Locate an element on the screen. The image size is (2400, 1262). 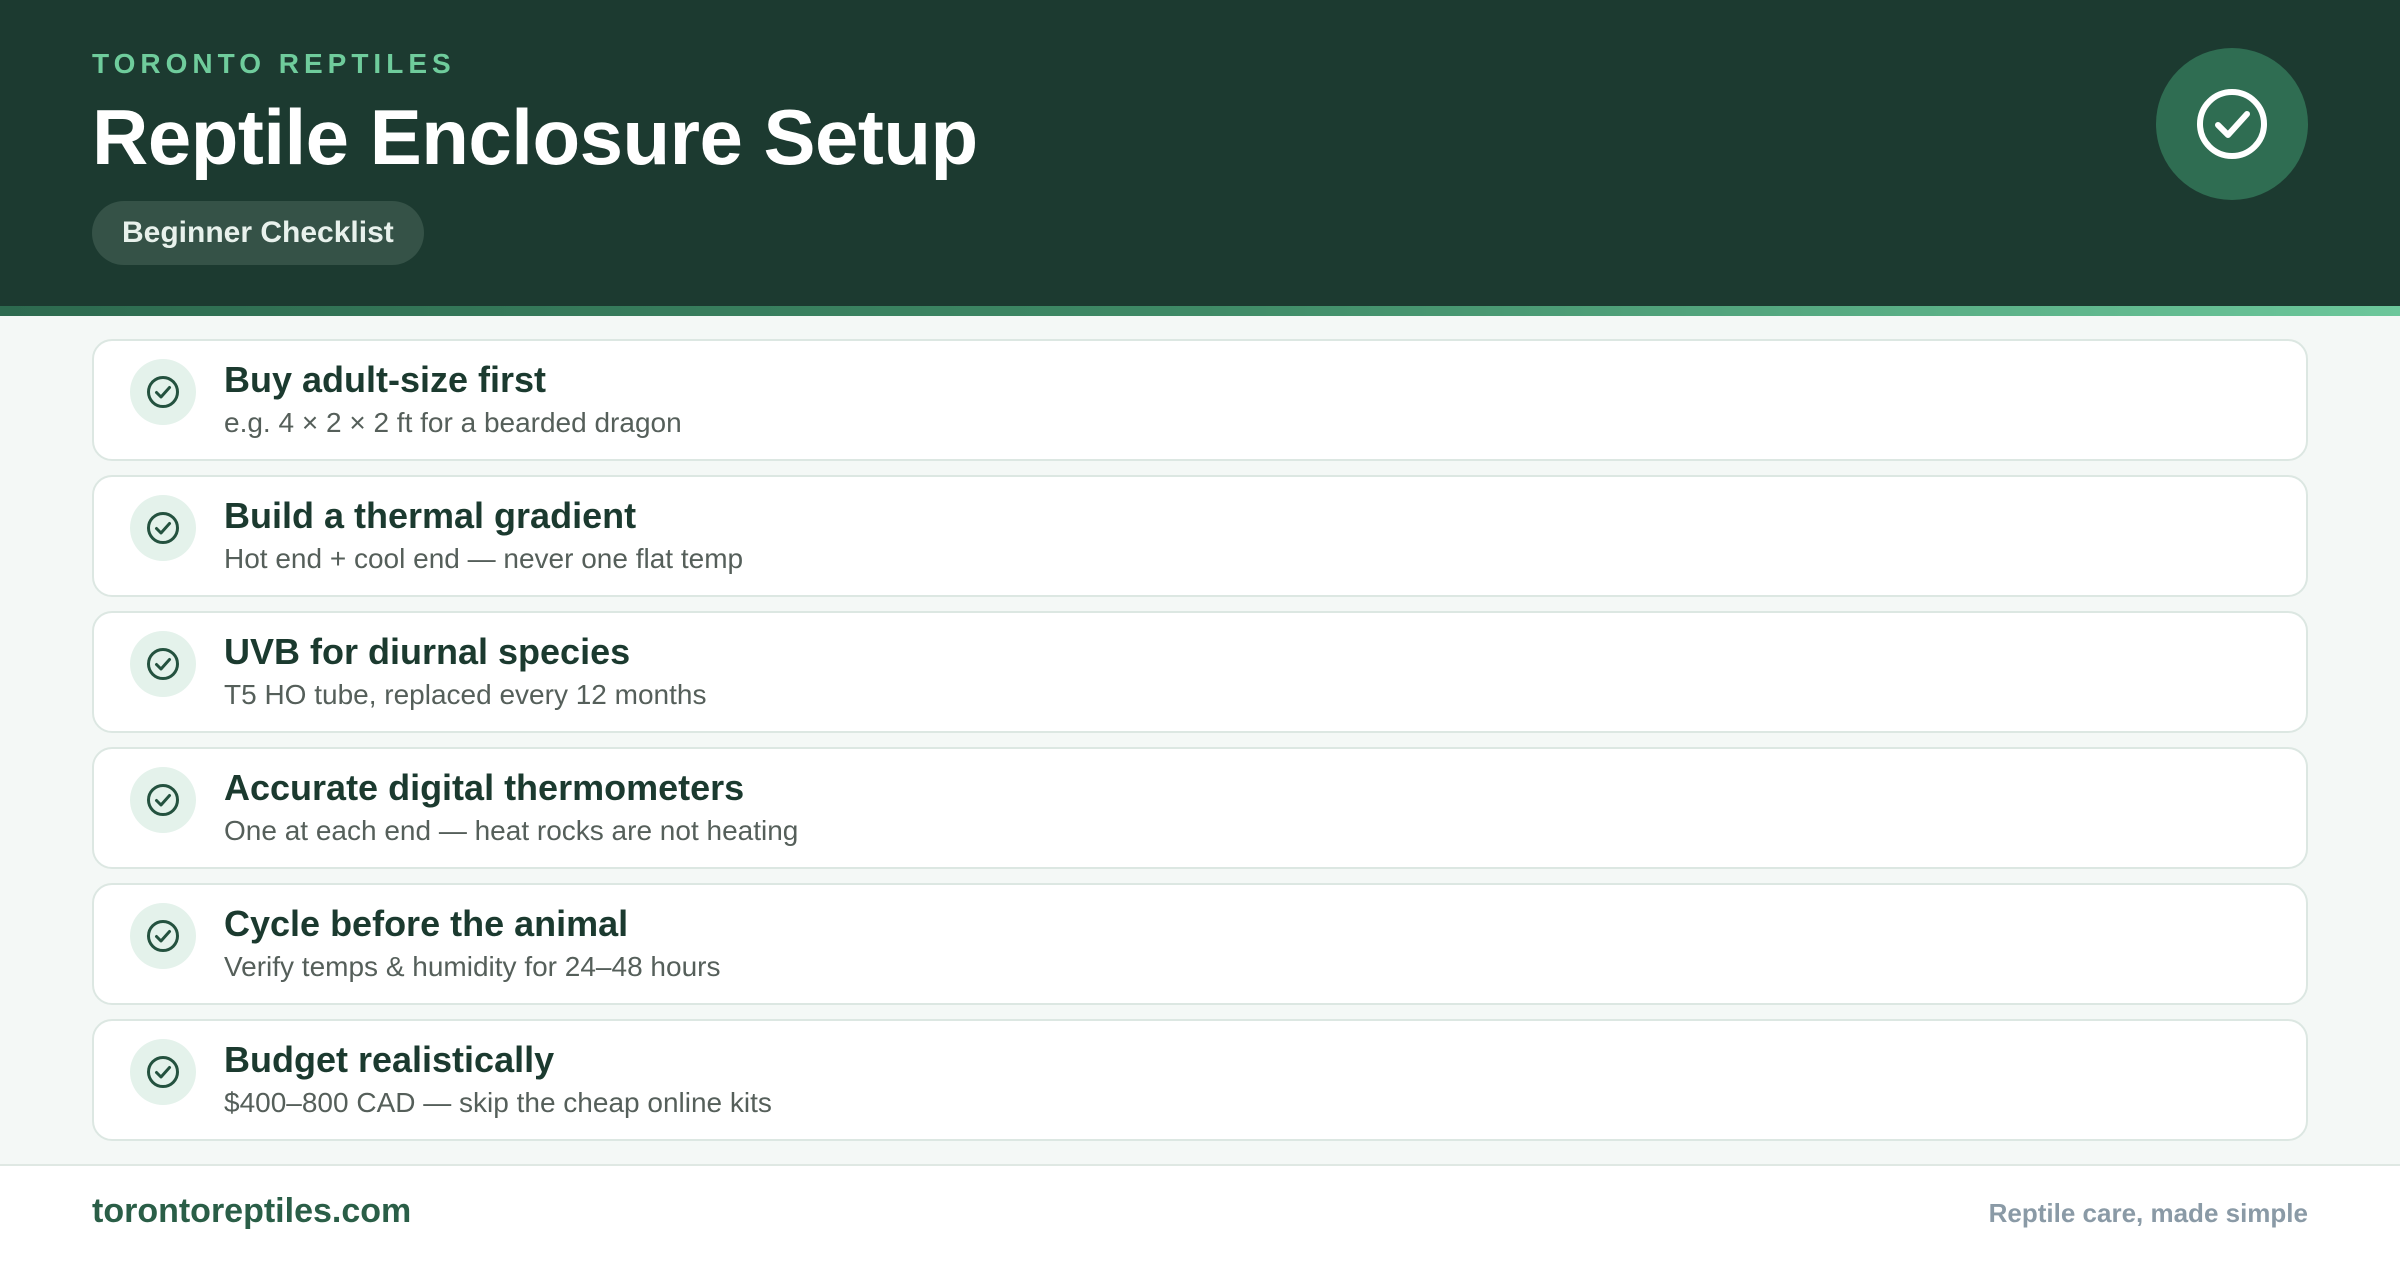
checklist-item-title: UVB for diurnal species is located at coordinates (427, 651).